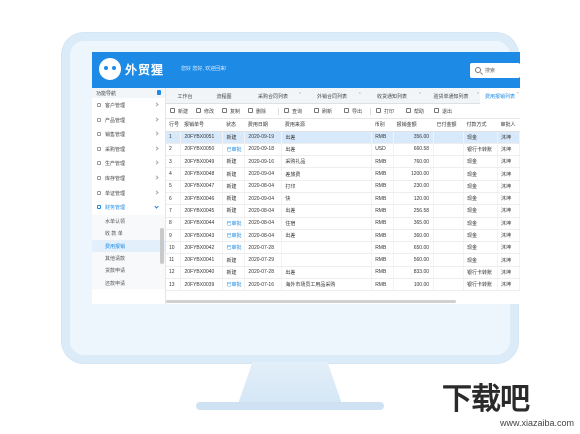 Image resolution: width=580 pixels, height=434 pixels. I want to click on sidebar-subitem: 货款申请, so click(128, 270).